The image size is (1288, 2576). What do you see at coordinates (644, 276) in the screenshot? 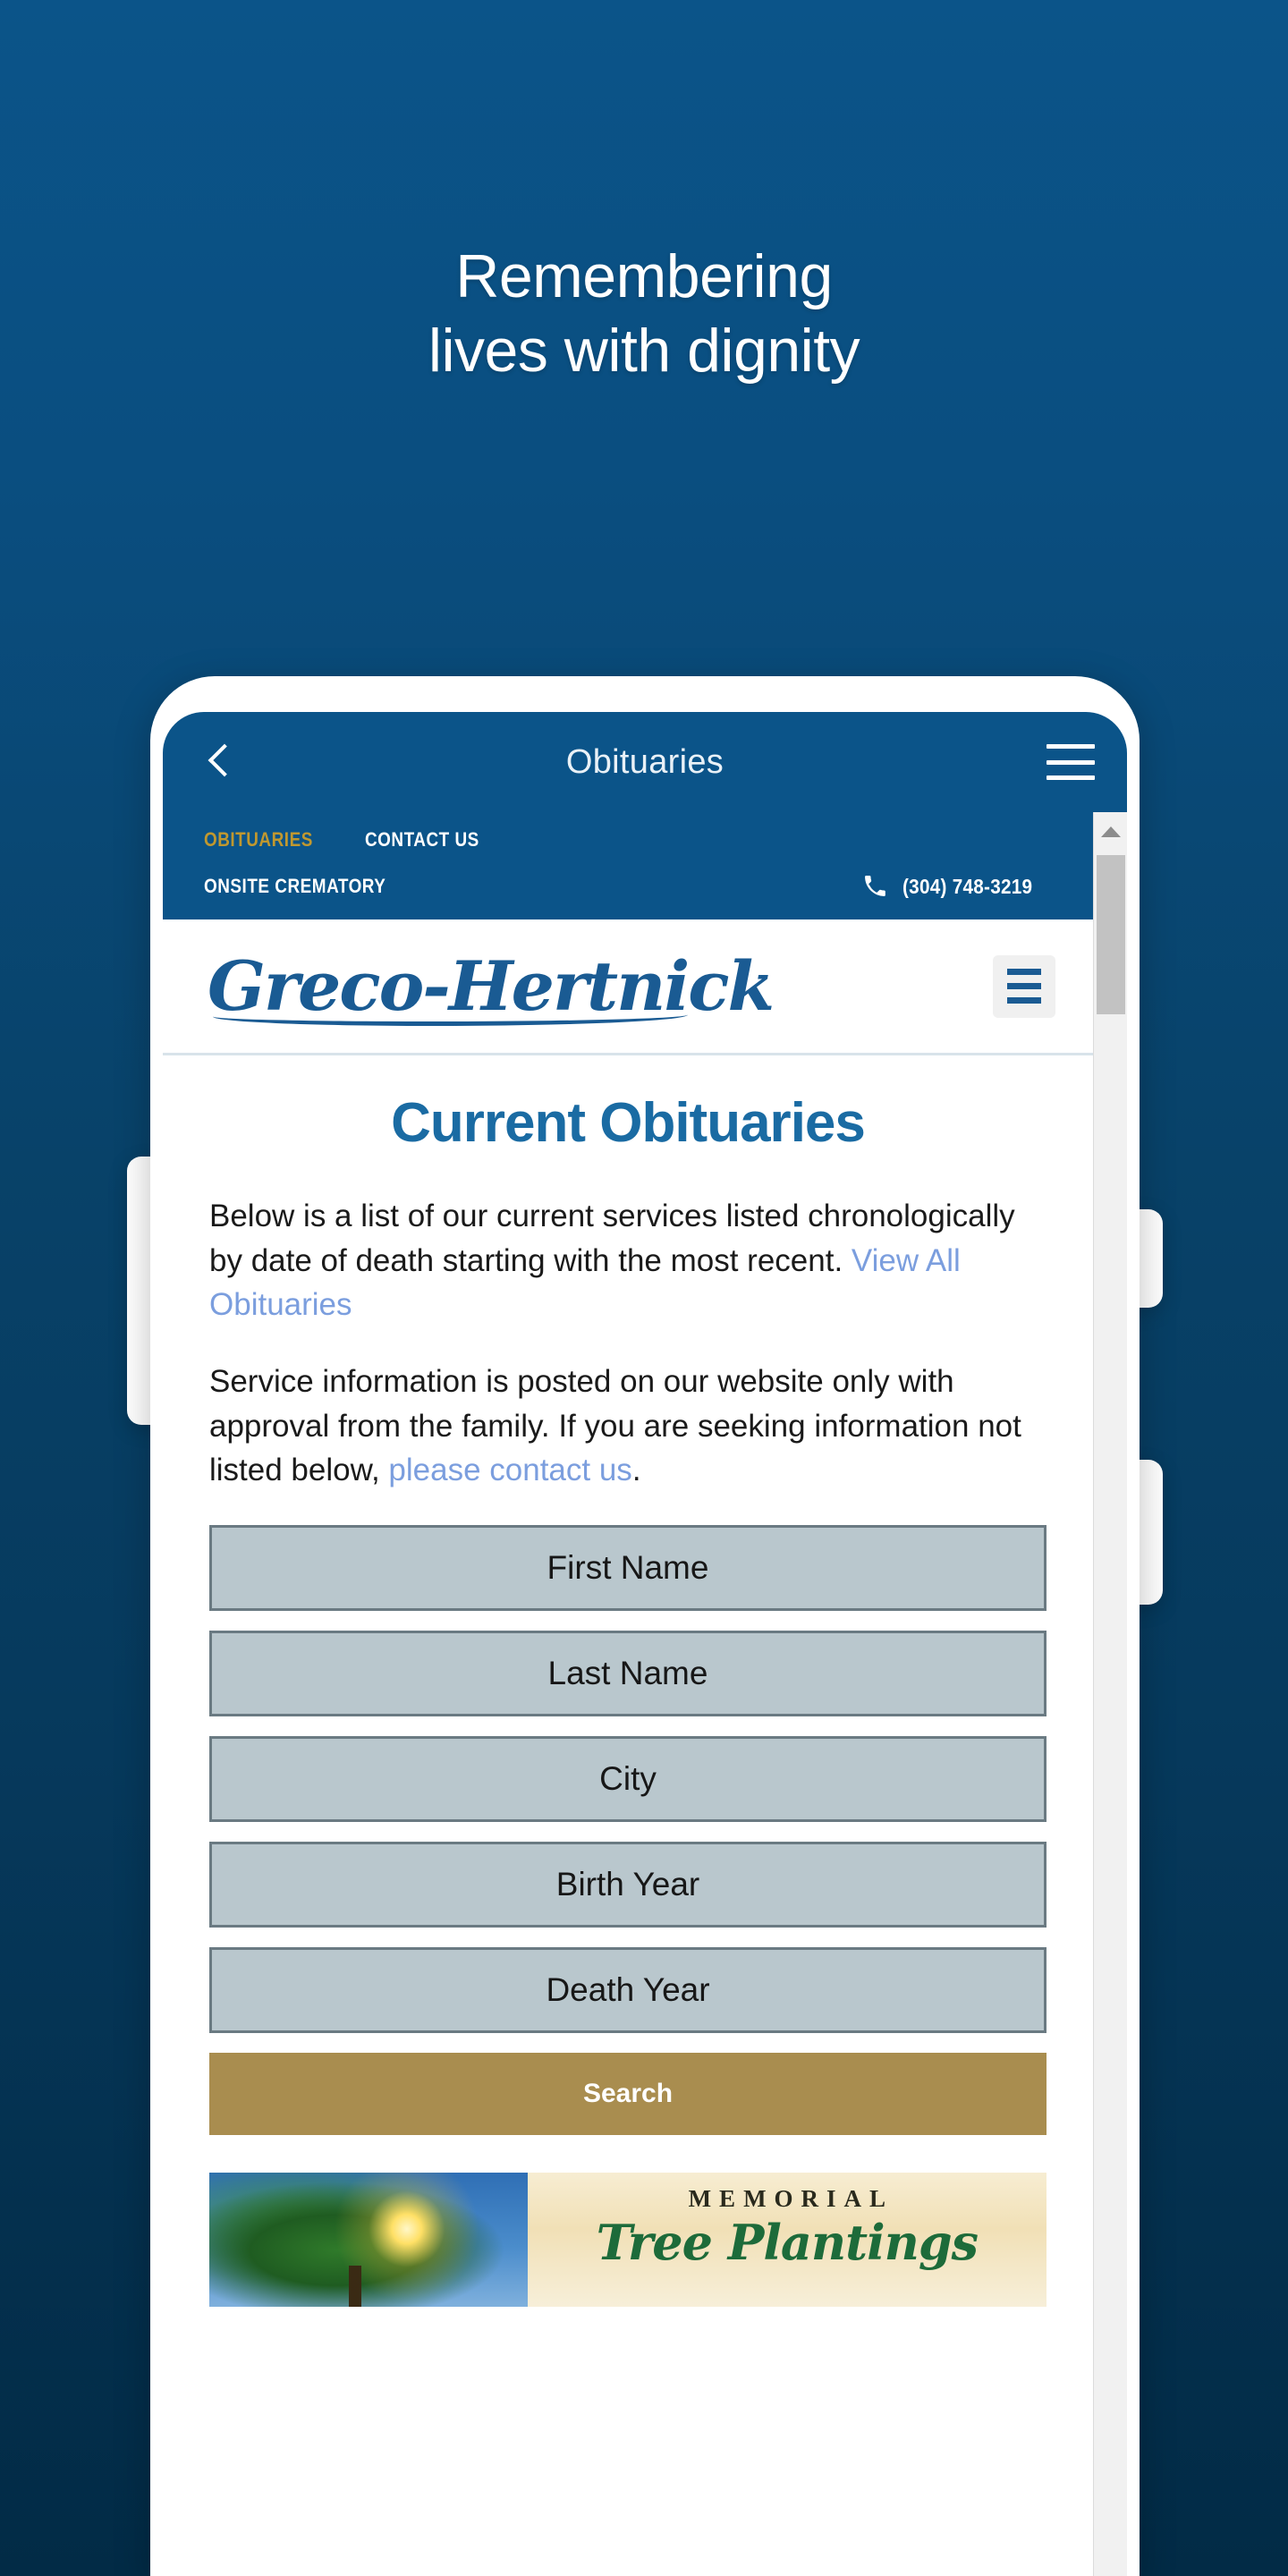
I see `hero-headline-line1: Remembering` at bounding box center [644, 276].